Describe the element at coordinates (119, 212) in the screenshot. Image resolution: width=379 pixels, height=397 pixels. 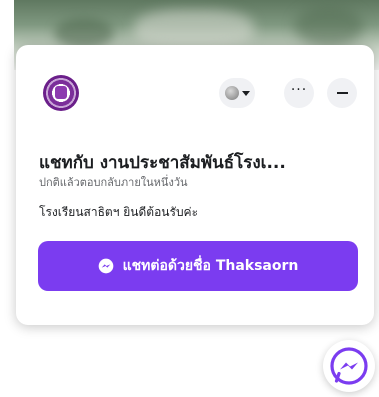
I see `greeting-message: โรงเรียนสาธิตฯ ยินดีต้อนรับค่ะ` at that location.